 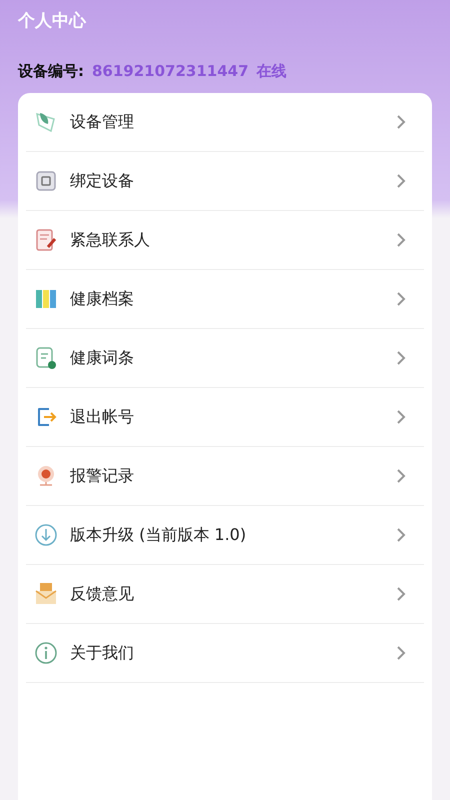 I want to click on device-number-label: 设备编号:, so click(x=51, y=71).